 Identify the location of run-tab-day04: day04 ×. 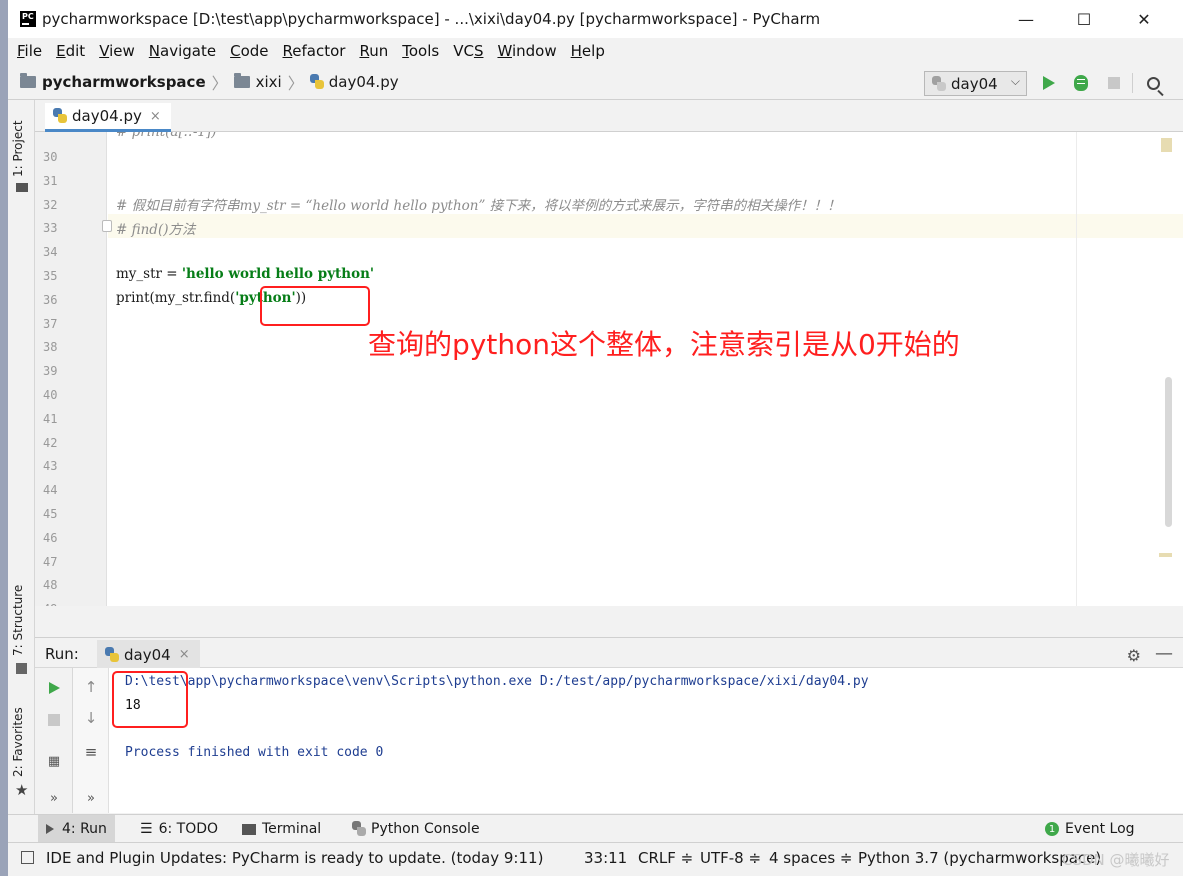
(148, 654).